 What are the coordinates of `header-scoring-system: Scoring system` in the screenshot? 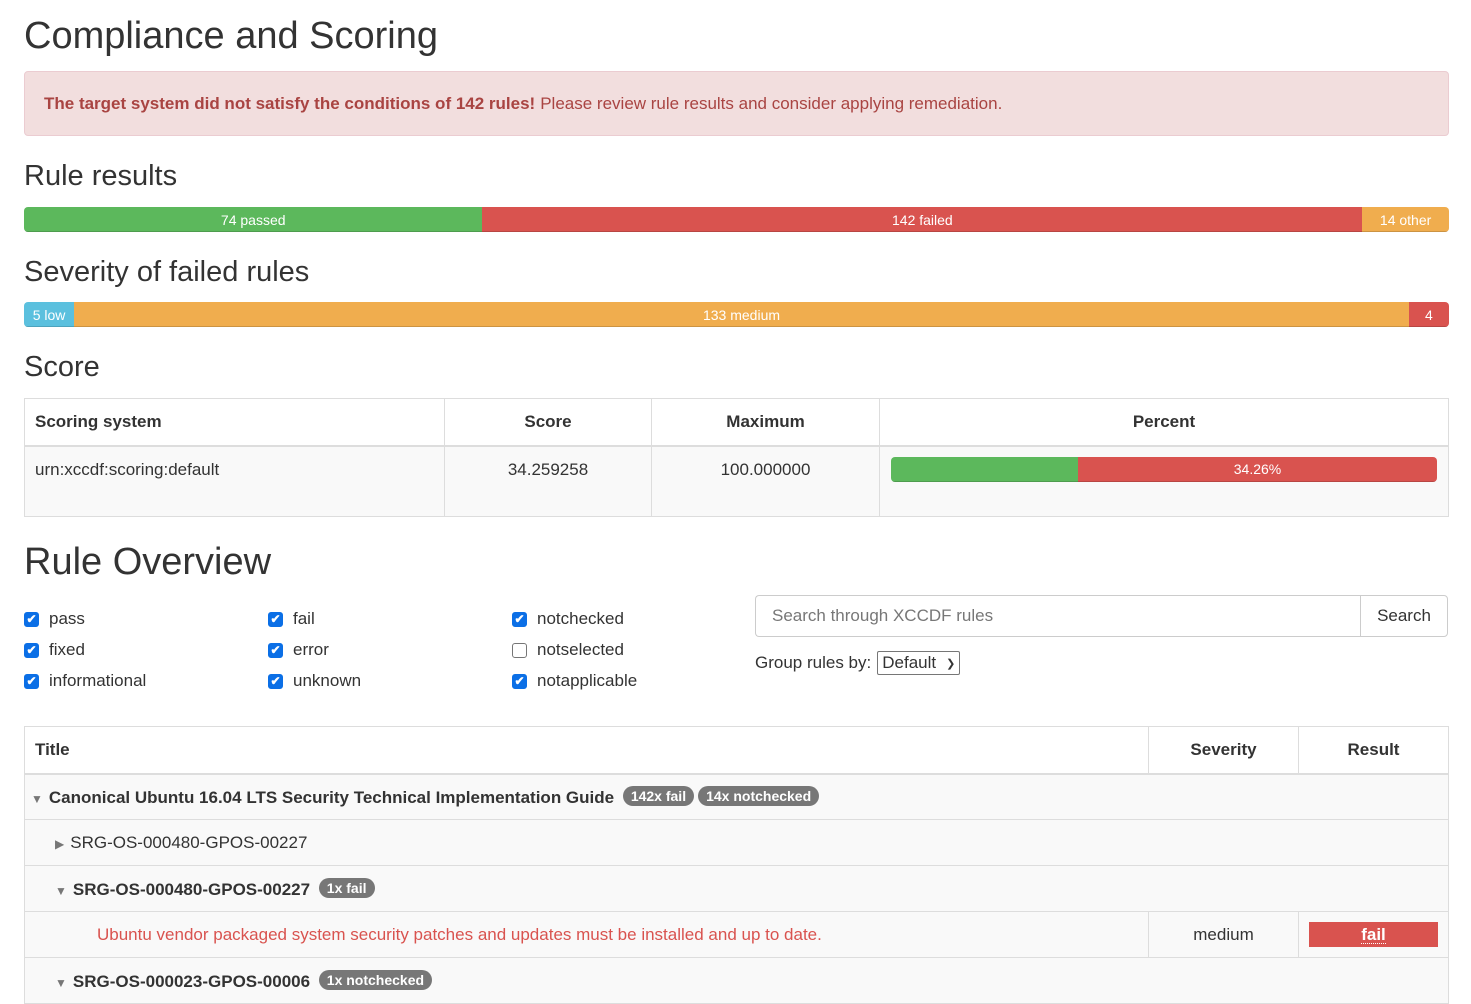 It's located at (234, 422).